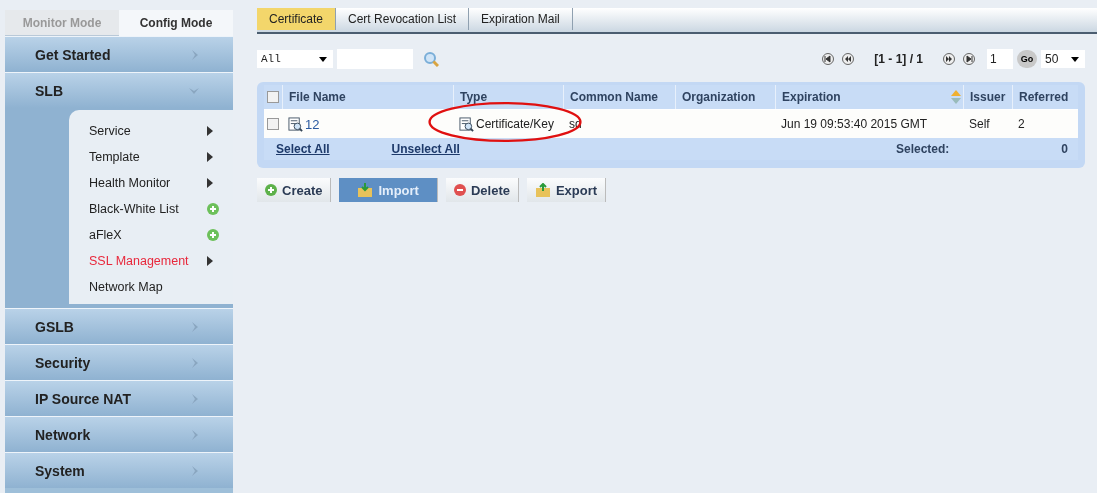 This screenshot has width=1097, height=493. I want to click on table-cell: Self, so click(979, 124).